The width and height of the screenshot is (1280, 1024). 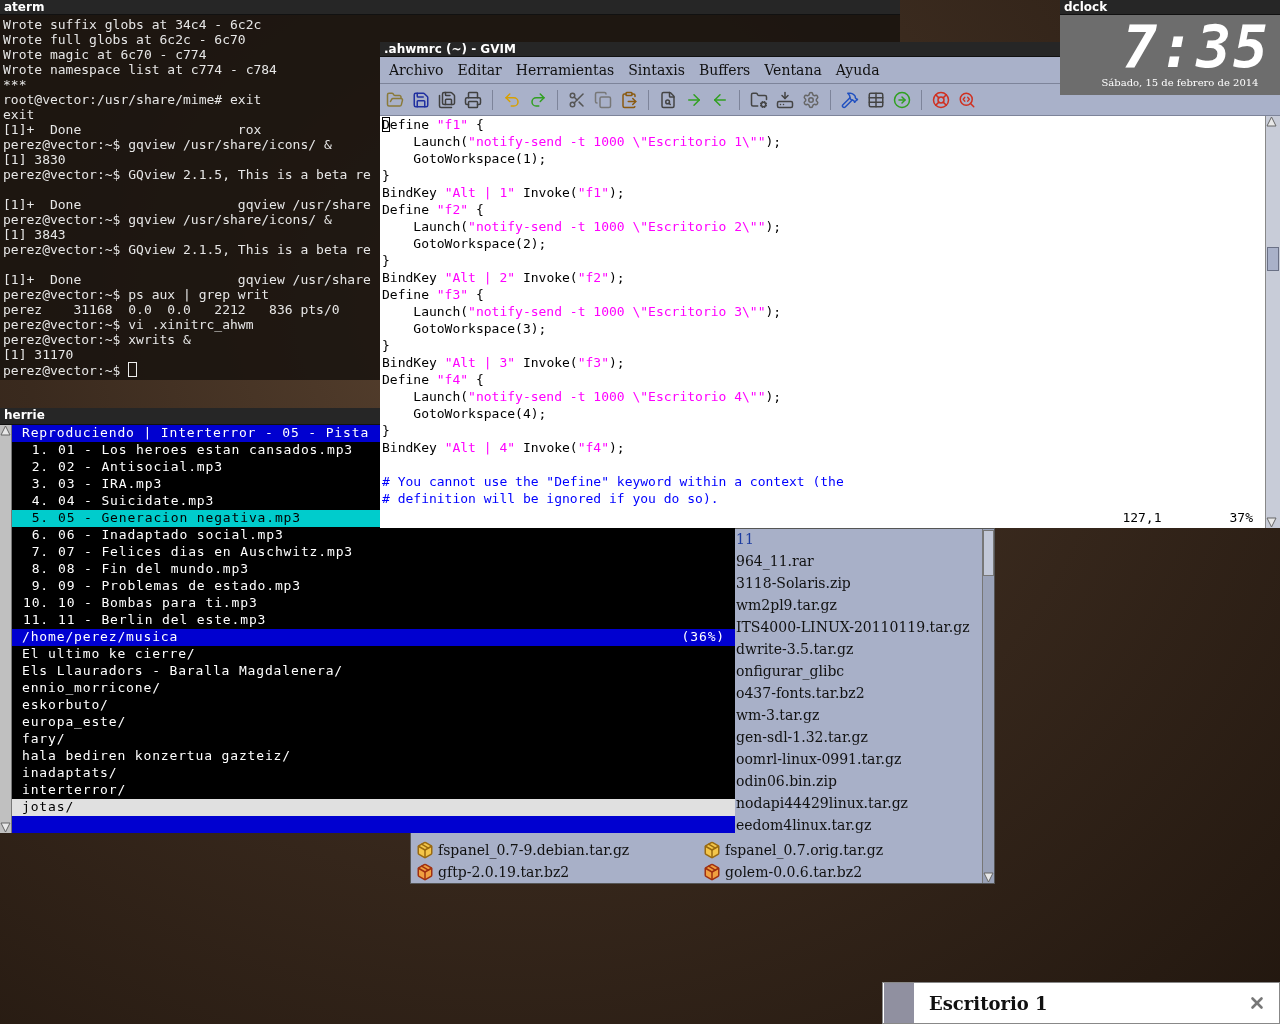 I want to click on terminal-line: [1] 31170, so click(x=39, y=354).